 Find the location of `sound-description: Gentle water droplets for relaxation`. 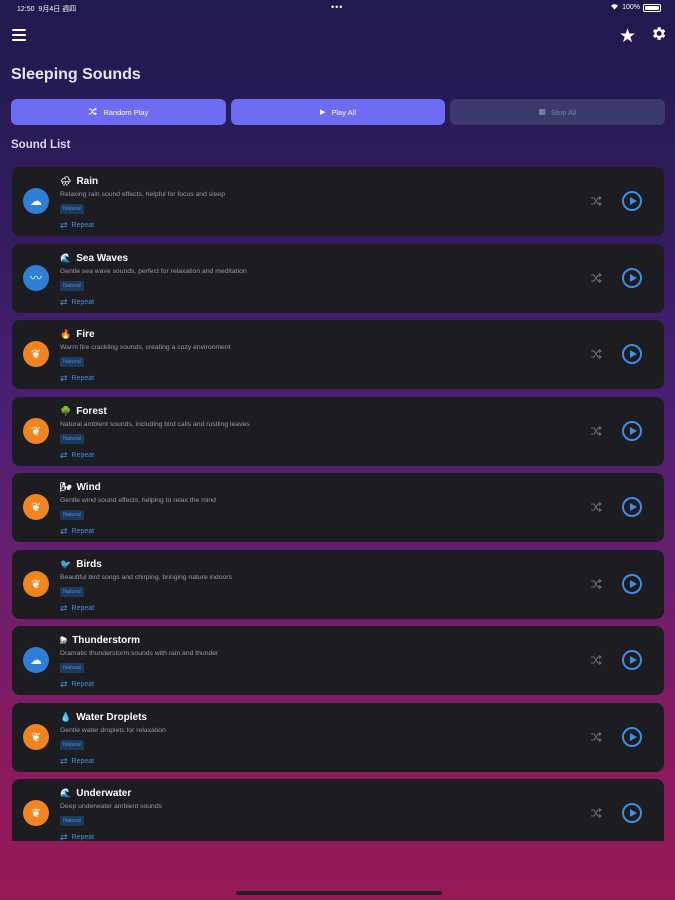

sound-description: Gentle water droplets for relaxation is located at coordinates (113, 730).